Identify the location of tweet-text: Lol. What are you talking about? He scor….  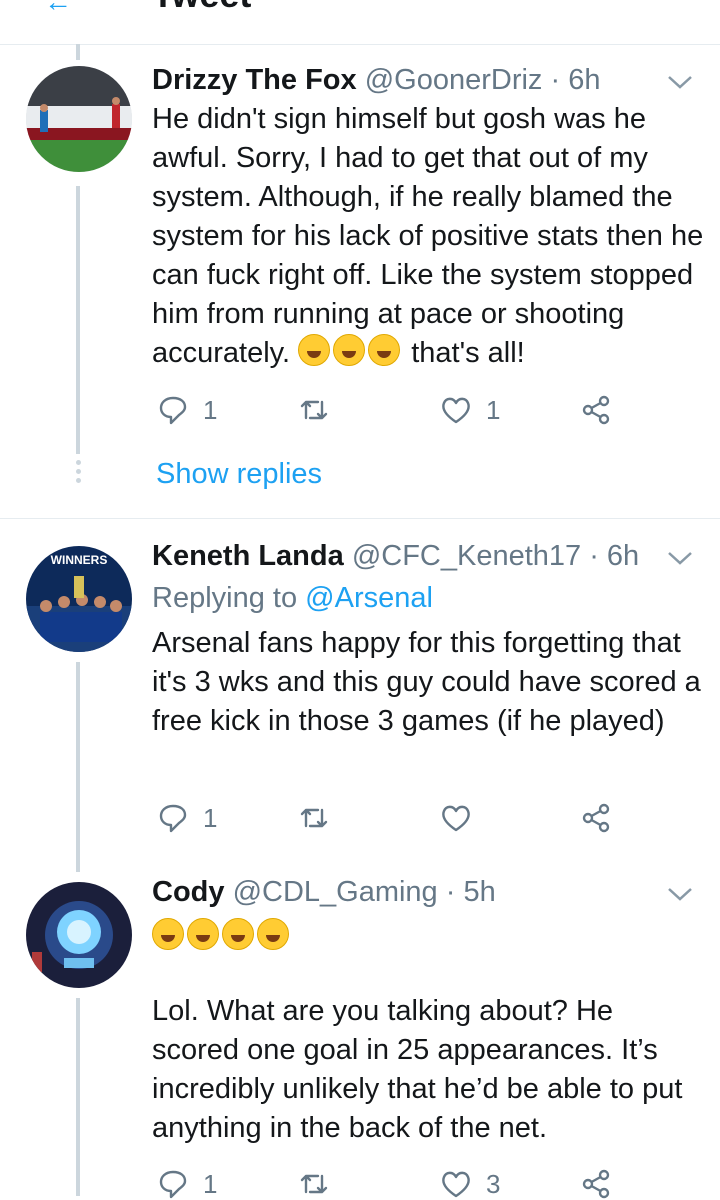
(417, 1069).